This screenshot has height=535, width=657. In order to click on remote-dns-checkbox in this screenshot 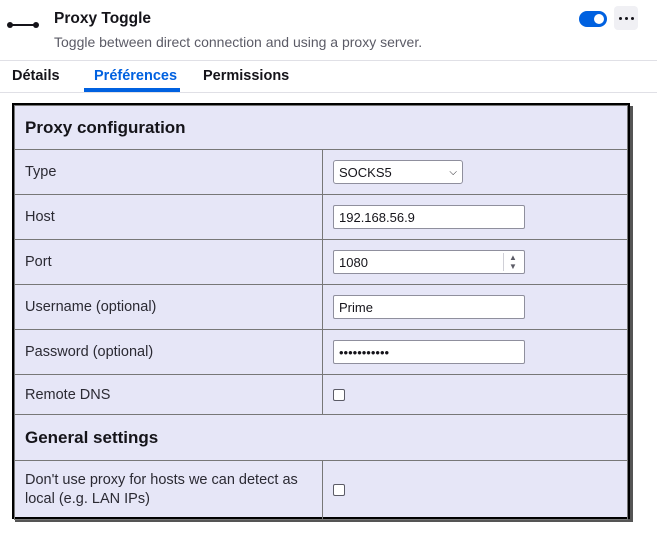, I will do `click(339, 394)`.